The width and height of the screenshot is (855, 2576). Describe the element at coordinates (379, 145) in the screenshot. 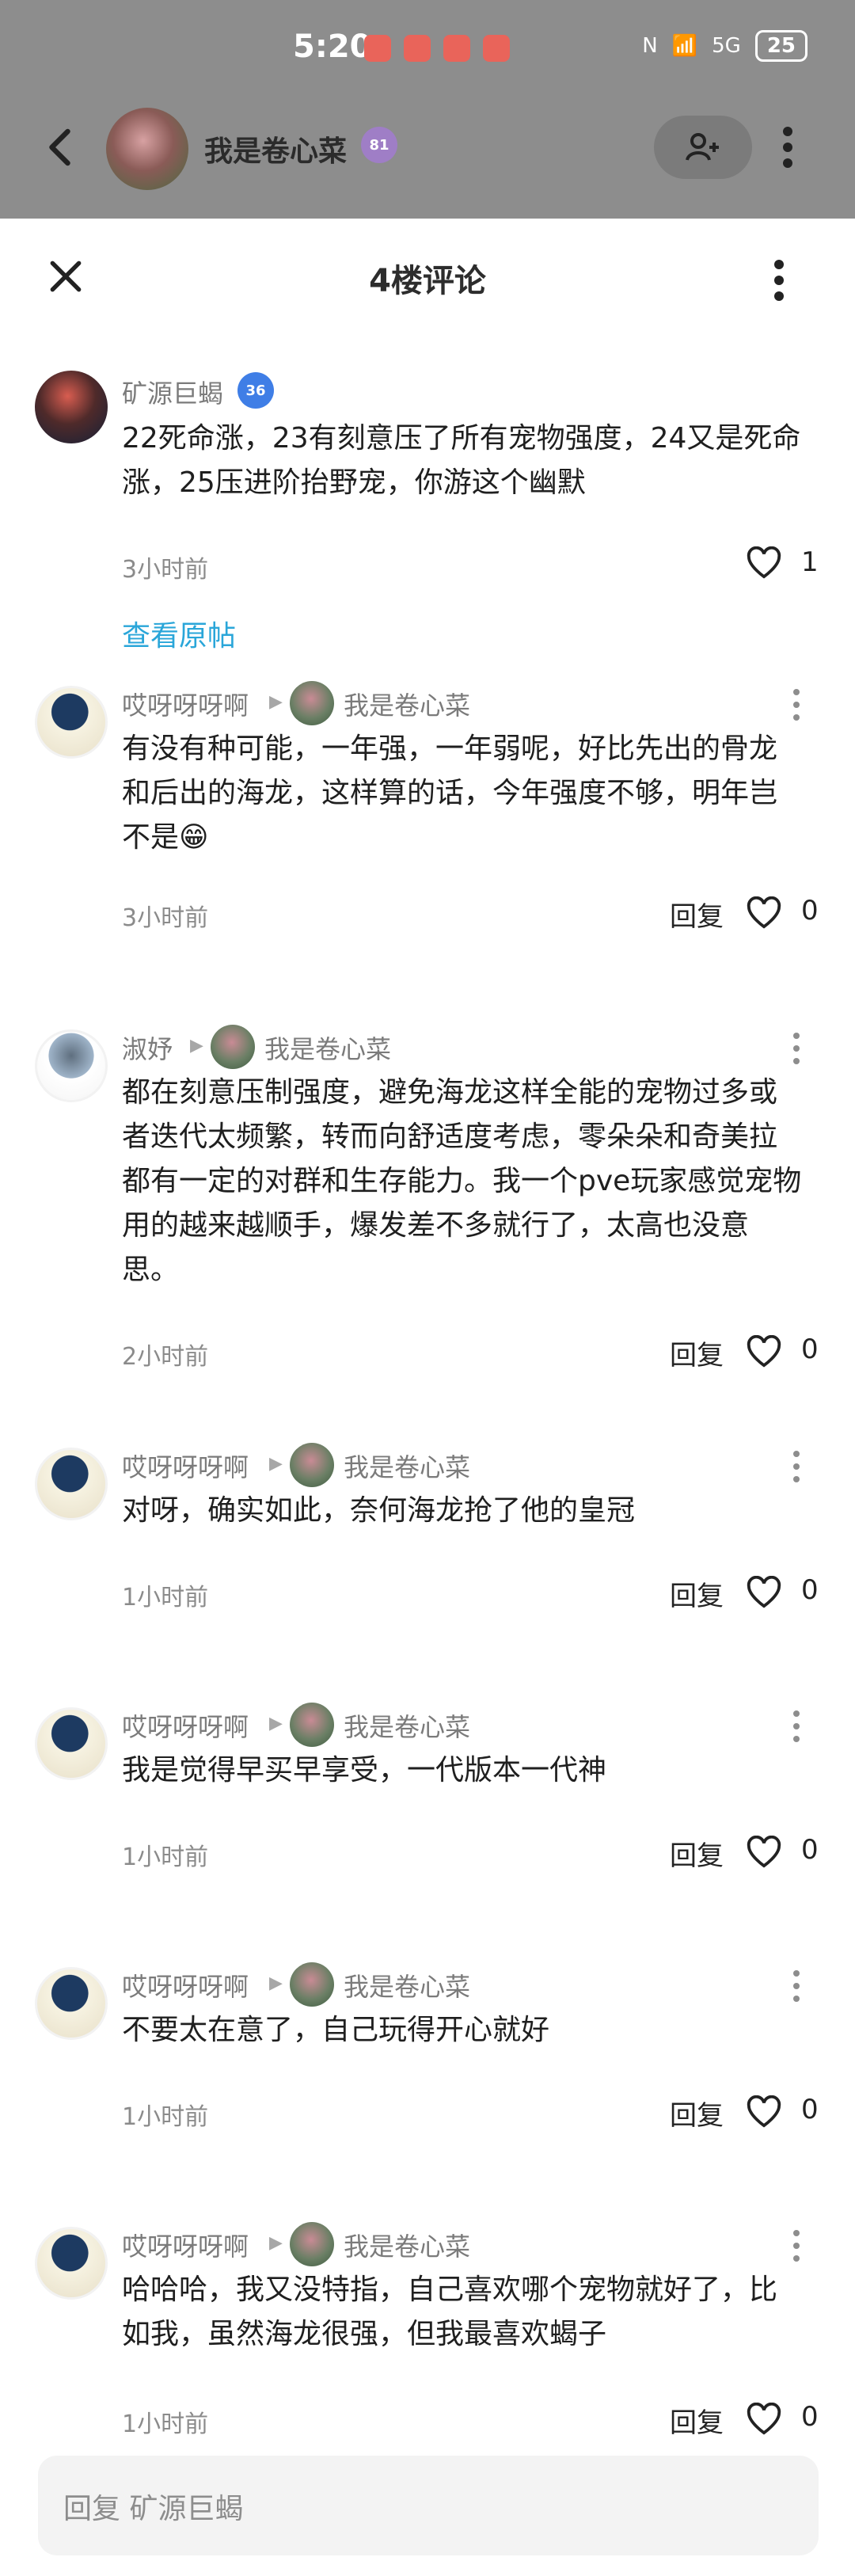

I see `profile-level-badge: 81` at that location.